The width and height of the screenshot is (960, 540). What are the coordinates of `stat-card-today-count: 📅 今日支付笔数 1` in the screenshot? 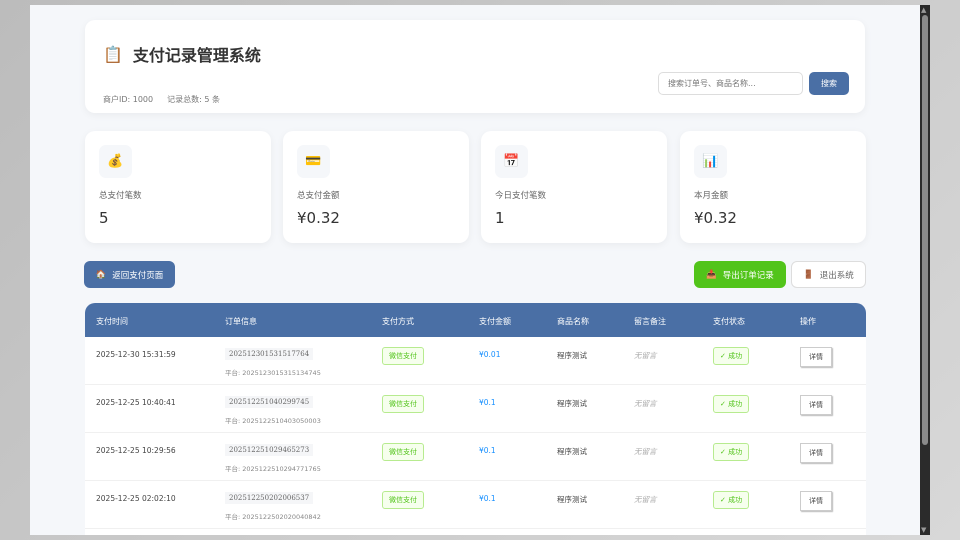 It's located at (574, 187).